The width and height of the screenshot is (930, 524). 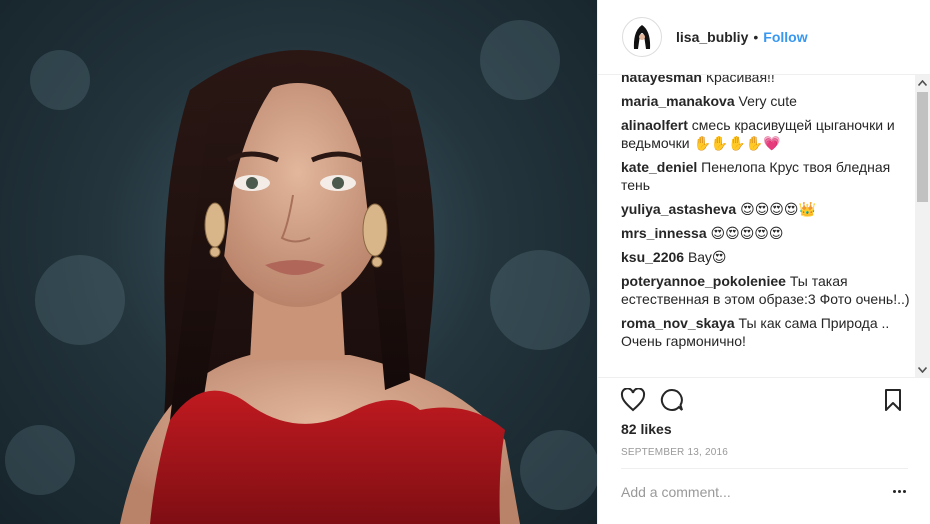 I want to click on scroll-thumb, so click(x=922, y=147).